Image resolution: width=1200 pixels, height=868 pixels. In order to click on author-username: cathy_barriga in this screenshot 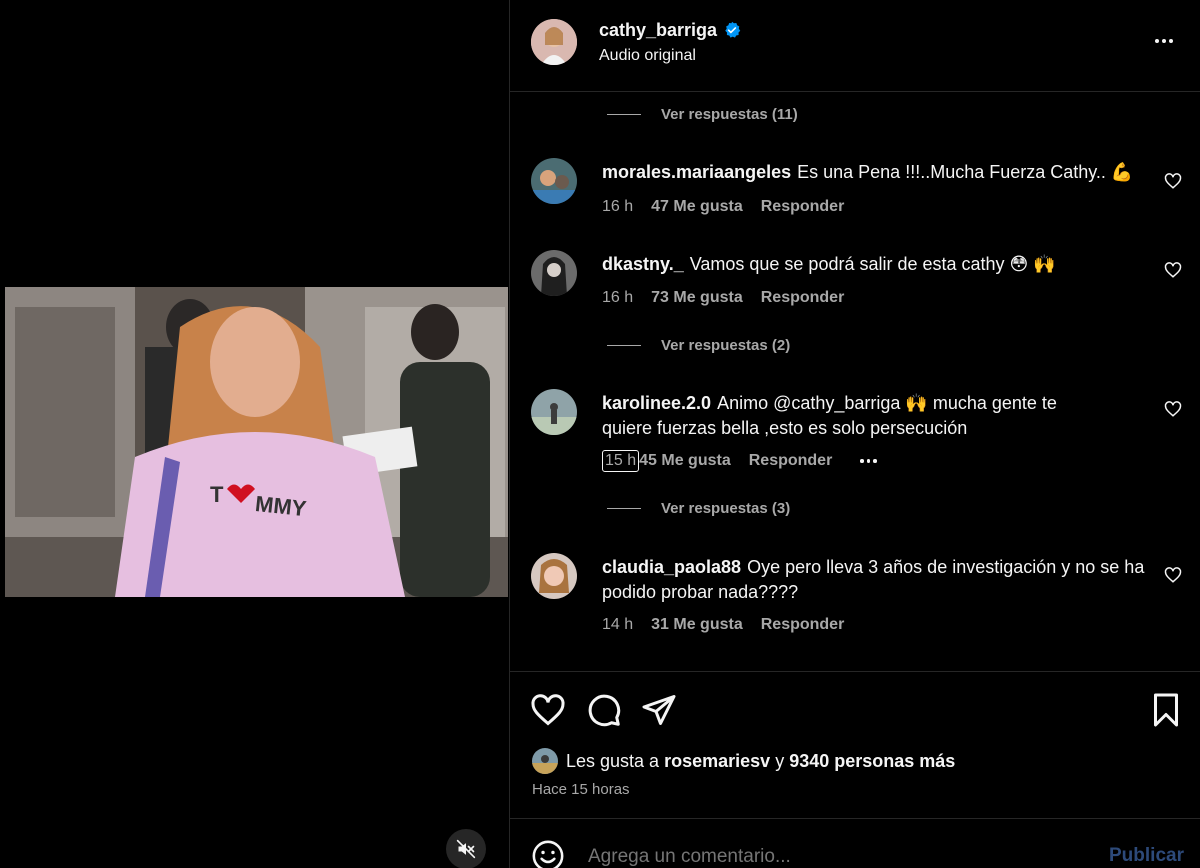, I will do `click(658, 30)`.